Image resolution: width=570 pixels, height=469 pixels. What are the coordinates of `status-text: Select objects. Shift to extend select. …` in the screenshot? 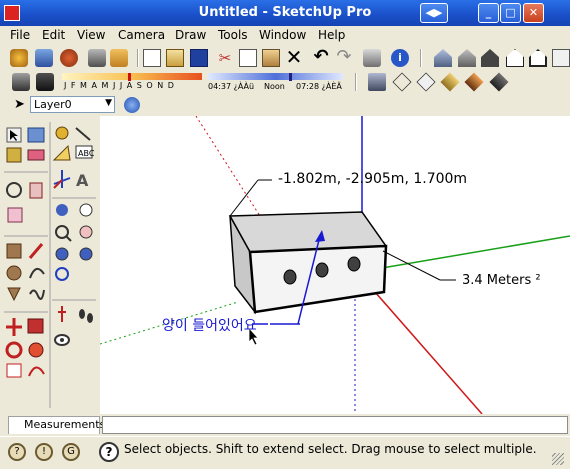 It's located at (330, 449).